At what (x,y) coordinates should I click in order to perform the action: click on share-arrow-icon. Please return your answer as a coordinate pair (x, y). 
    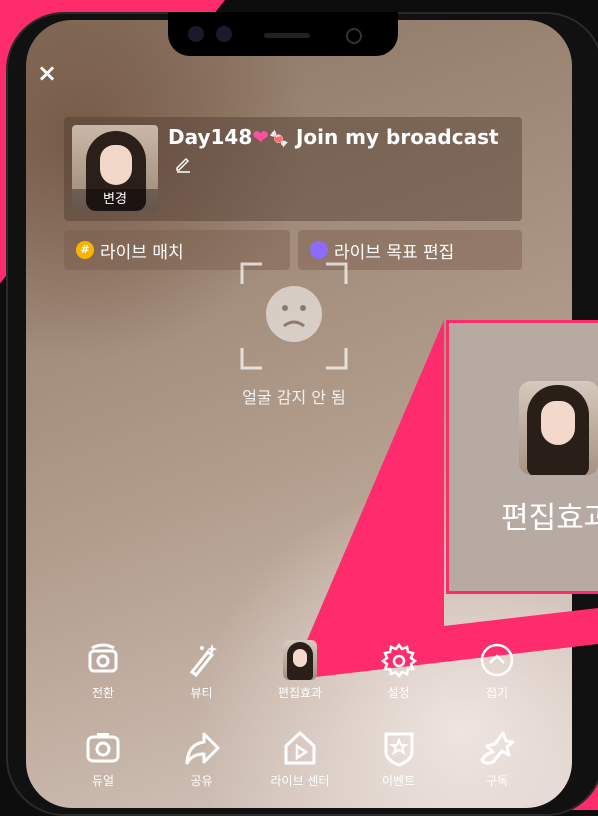
    Looking at the image, I should click on (202, 748).